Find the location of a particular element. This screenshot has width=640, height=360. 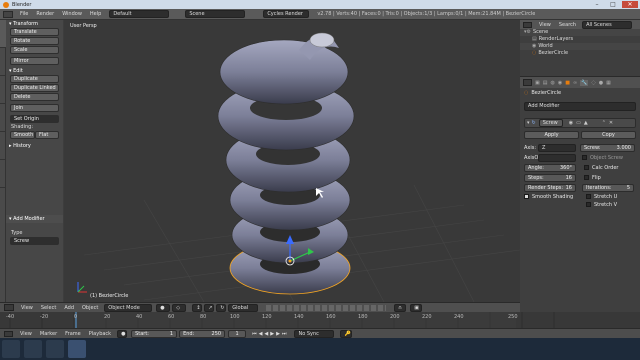

scene-select: Scene is located at coordinates (215, 14).